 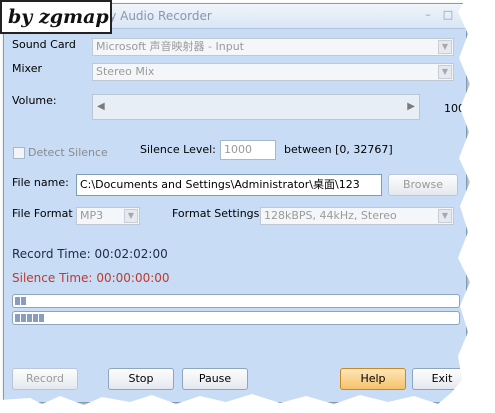 What do you see at coordinates (19, 153) in the screenshot?
I see `detect-silence-checkbox` at bounding box center [19, 153].